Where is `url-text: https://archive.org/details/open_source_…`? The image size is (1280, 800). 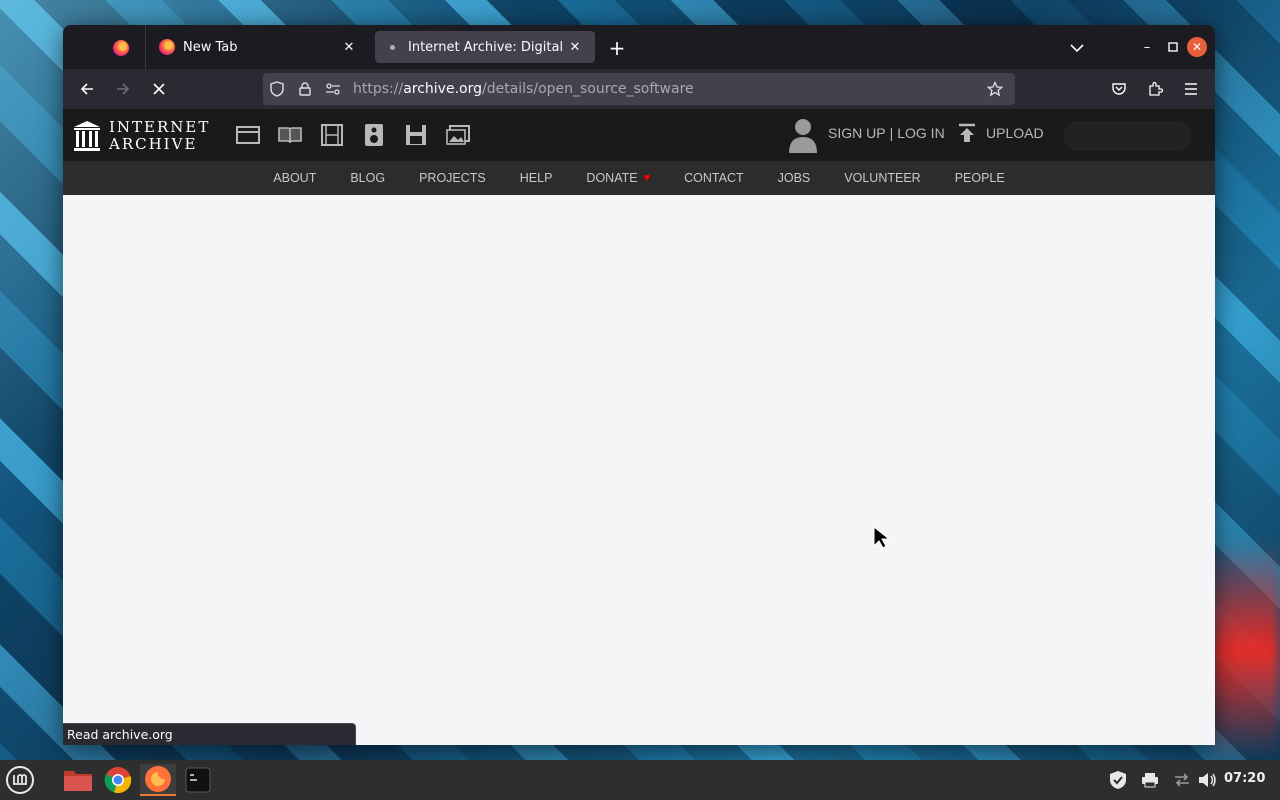 url-text: https://archive.org/details/open_source_… is located at coordinates (523, 89).